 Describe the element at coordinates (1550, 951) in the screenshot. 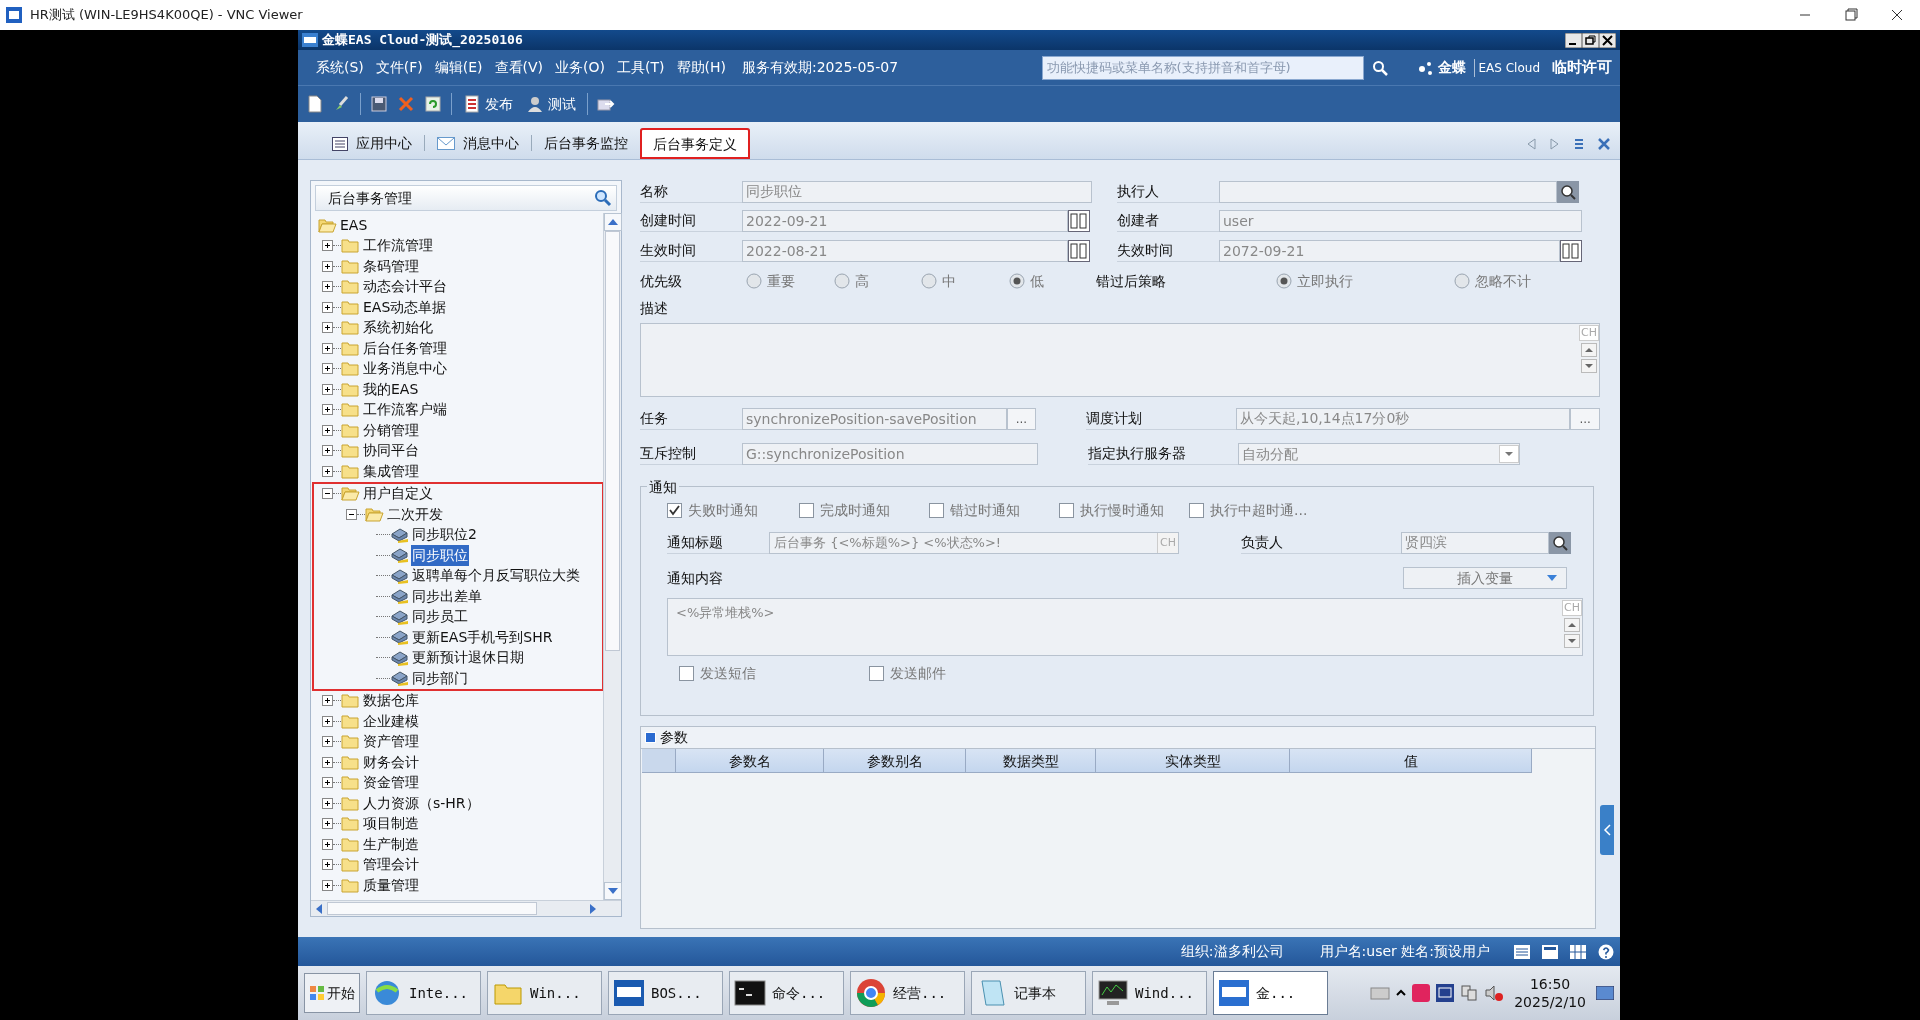

I see `window-icon` at that location.